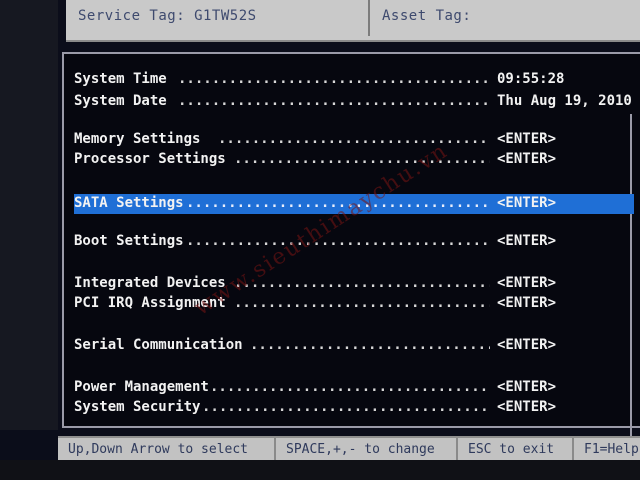 The height and width of the screenshot is (480, 640). Describe the element at coordinates (137, 139) in the screenshot. I see `menu-item-label: Memory Settings` at that location.